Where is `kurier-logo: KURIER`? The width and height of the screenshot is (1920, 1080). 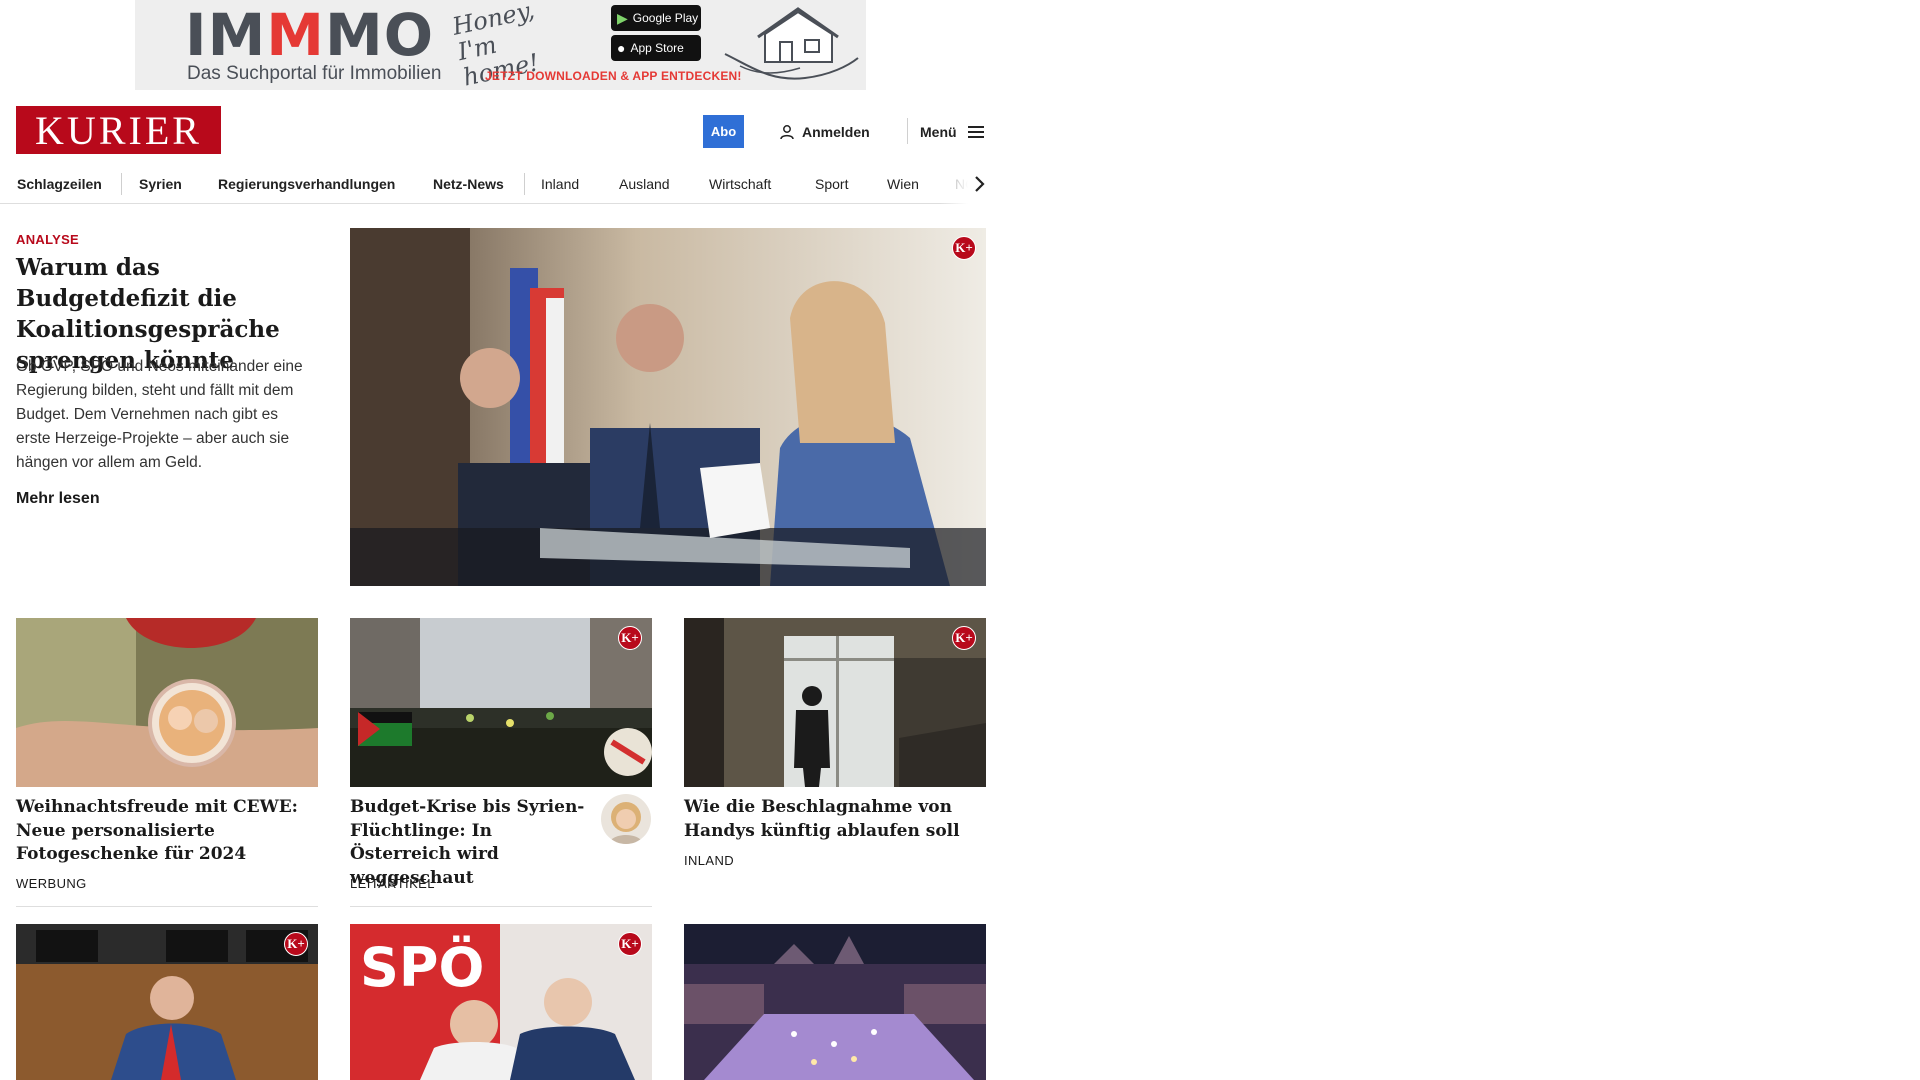 kurier-logo: KURIER is located at coordinates (118, 130).